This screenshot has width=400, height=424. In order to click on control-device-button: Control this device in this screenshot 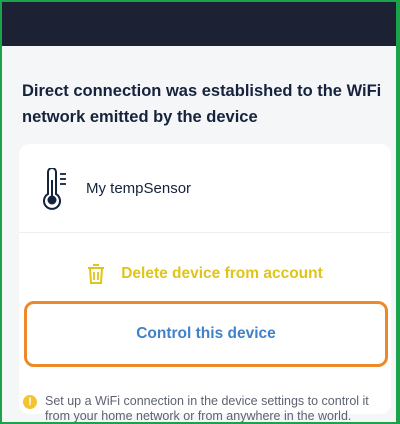, I will do `click(206, 334)`.